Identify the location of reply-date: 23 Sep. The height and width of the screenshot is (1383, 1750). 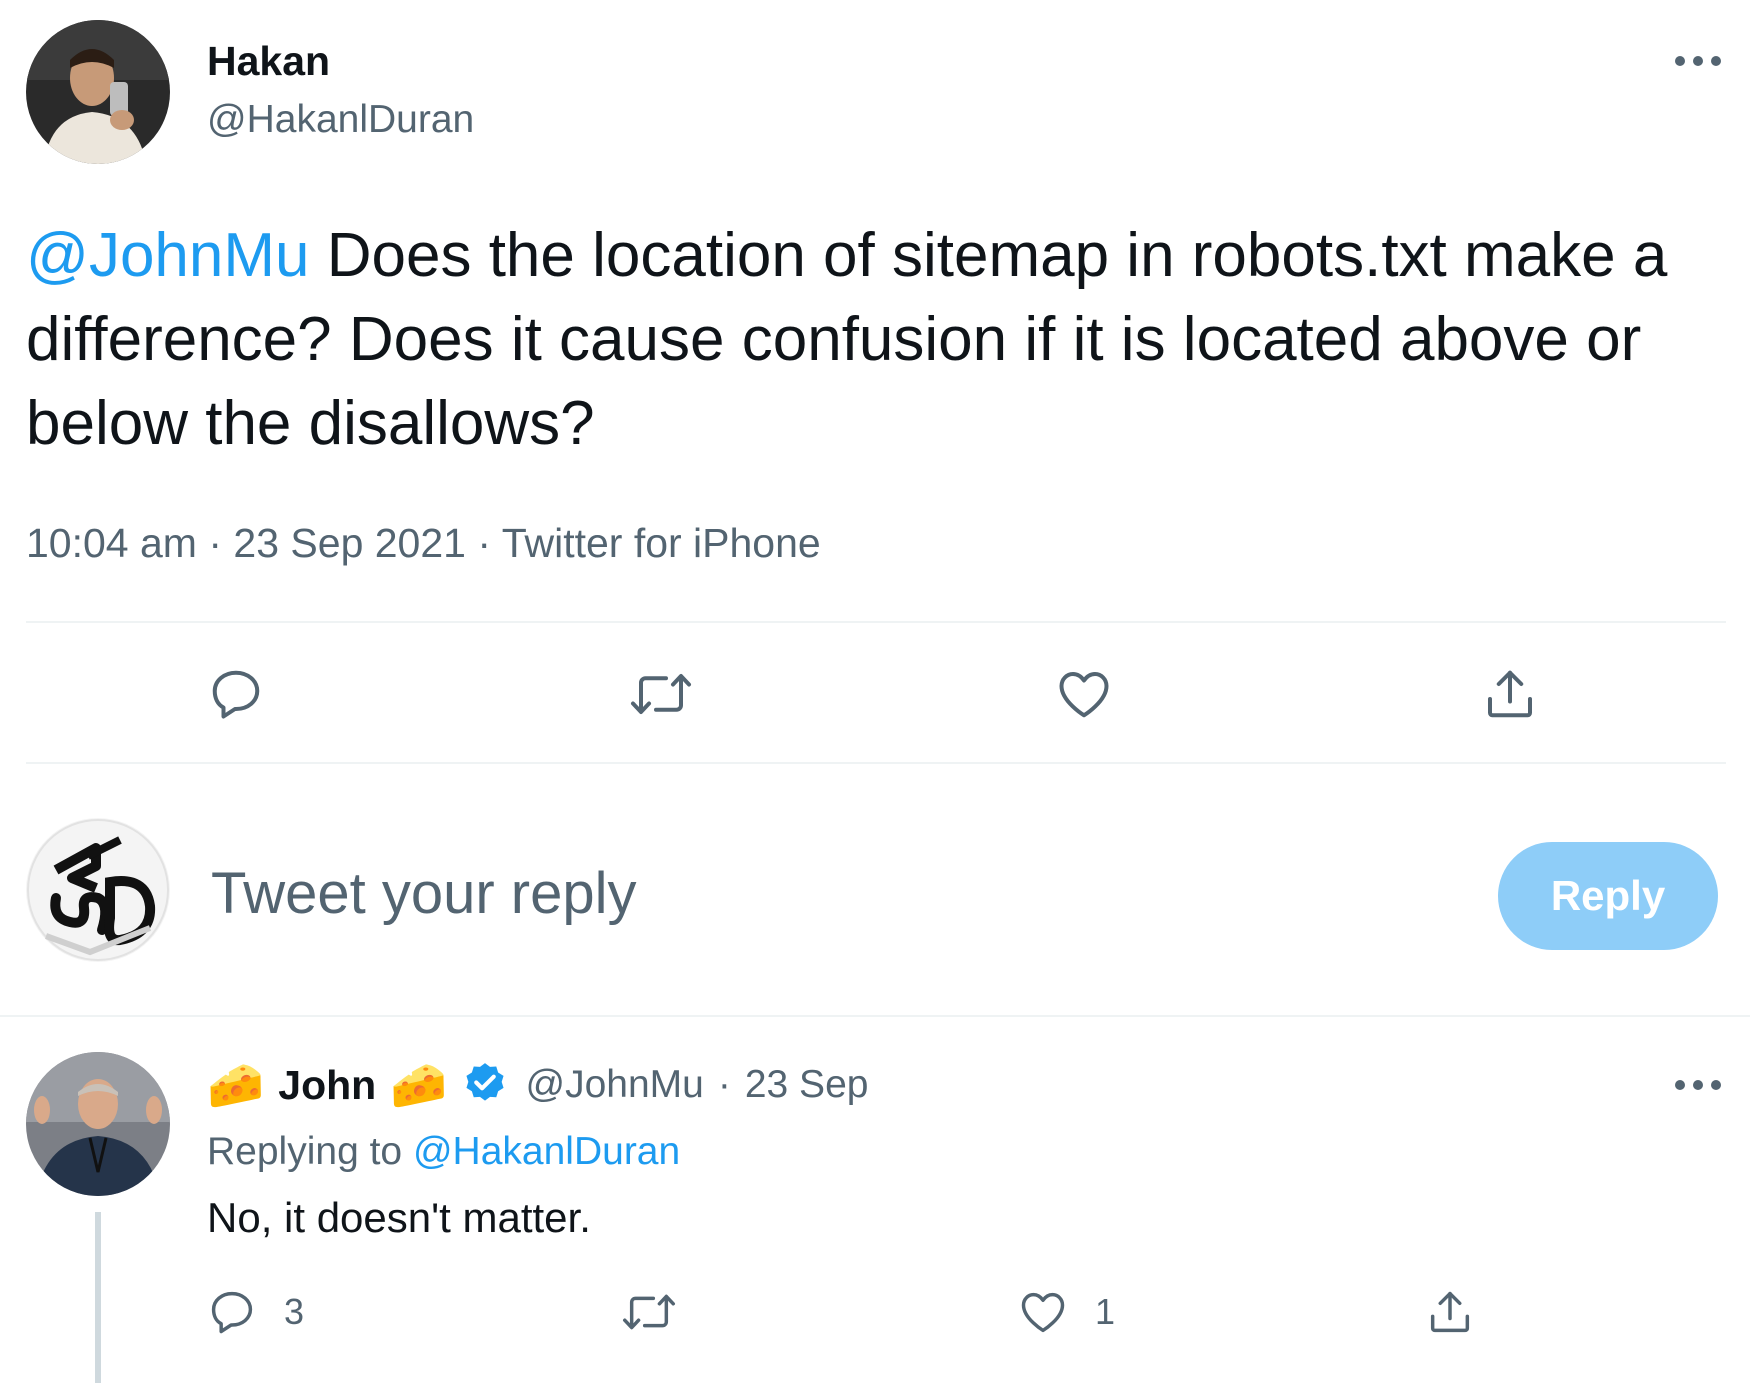
(807, 1085).